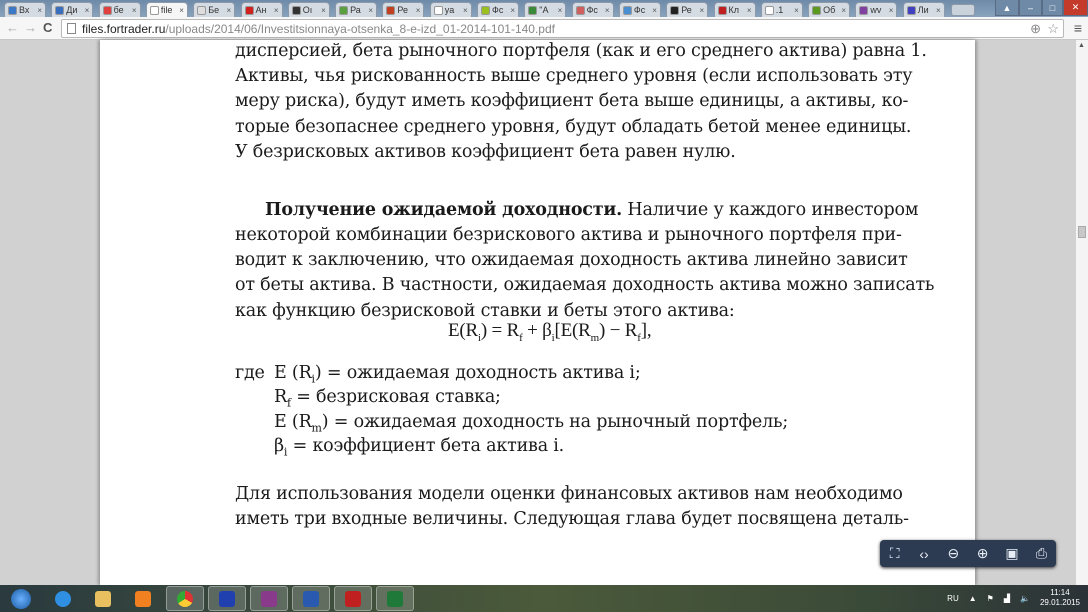 The height and width of the screenshot is (612, 1088). Describe the element at coordinates (923, 9) in the screenshot. I see `tab: Ли ×` at that location.